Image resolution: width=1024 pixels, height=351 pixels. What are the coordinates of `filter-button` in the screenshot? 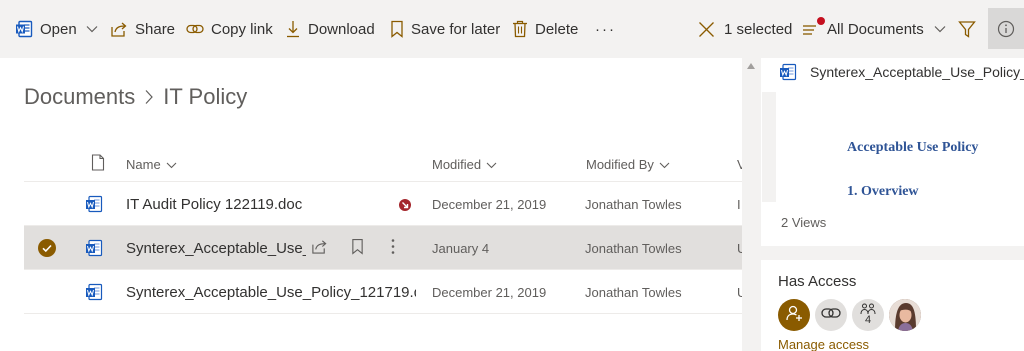 It's located at (967, 29).